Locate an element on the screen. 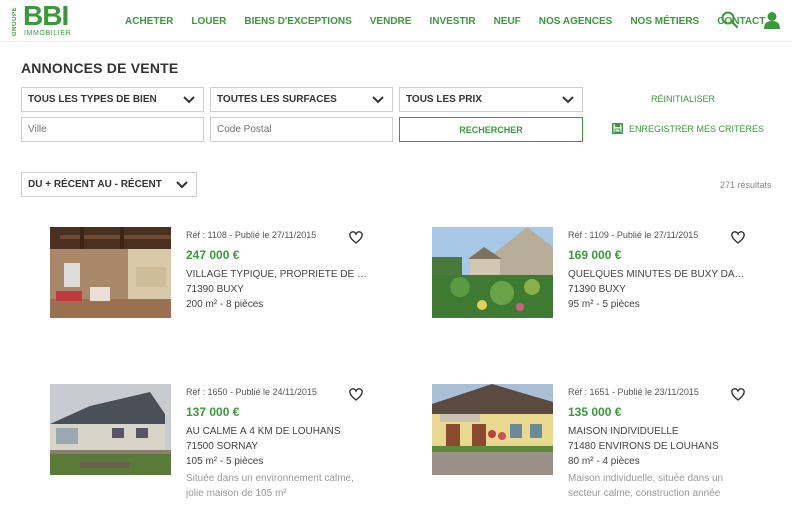  save-criteria-link: ENREGISTRER MES CRITÈRES is located at coordinates (688, 128).